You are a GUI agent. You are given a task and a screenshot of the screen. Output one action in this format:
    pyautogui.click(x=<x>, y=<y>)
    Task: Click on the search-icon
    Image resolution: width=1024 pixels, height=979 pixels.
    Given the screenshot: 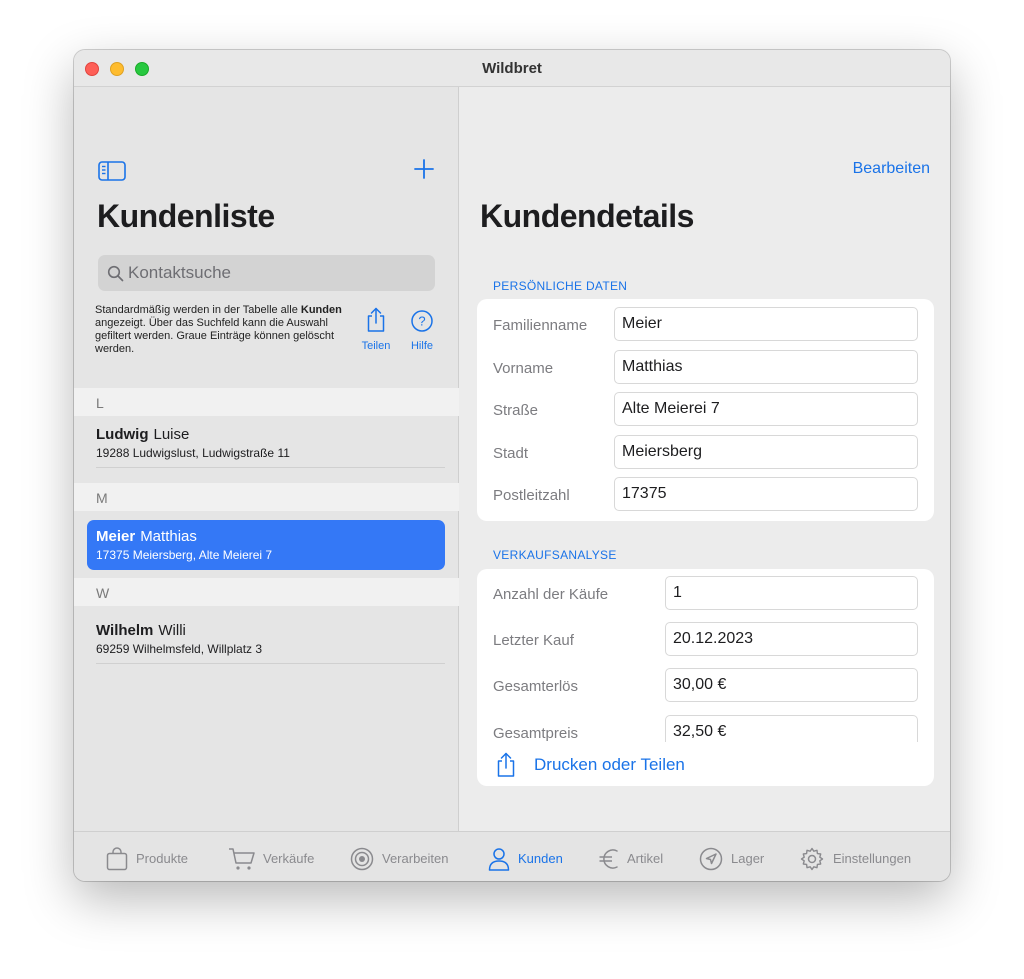 What is the action you would take?
    pyautogui.click(x=115, y=273)
    